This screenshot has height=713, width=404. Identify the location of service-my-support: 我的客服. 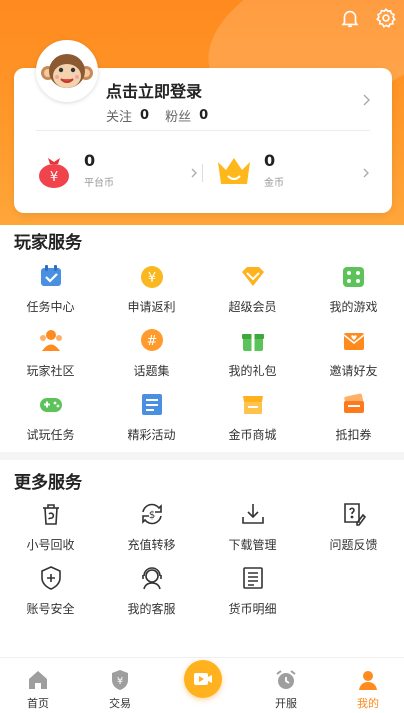
(151, 590).